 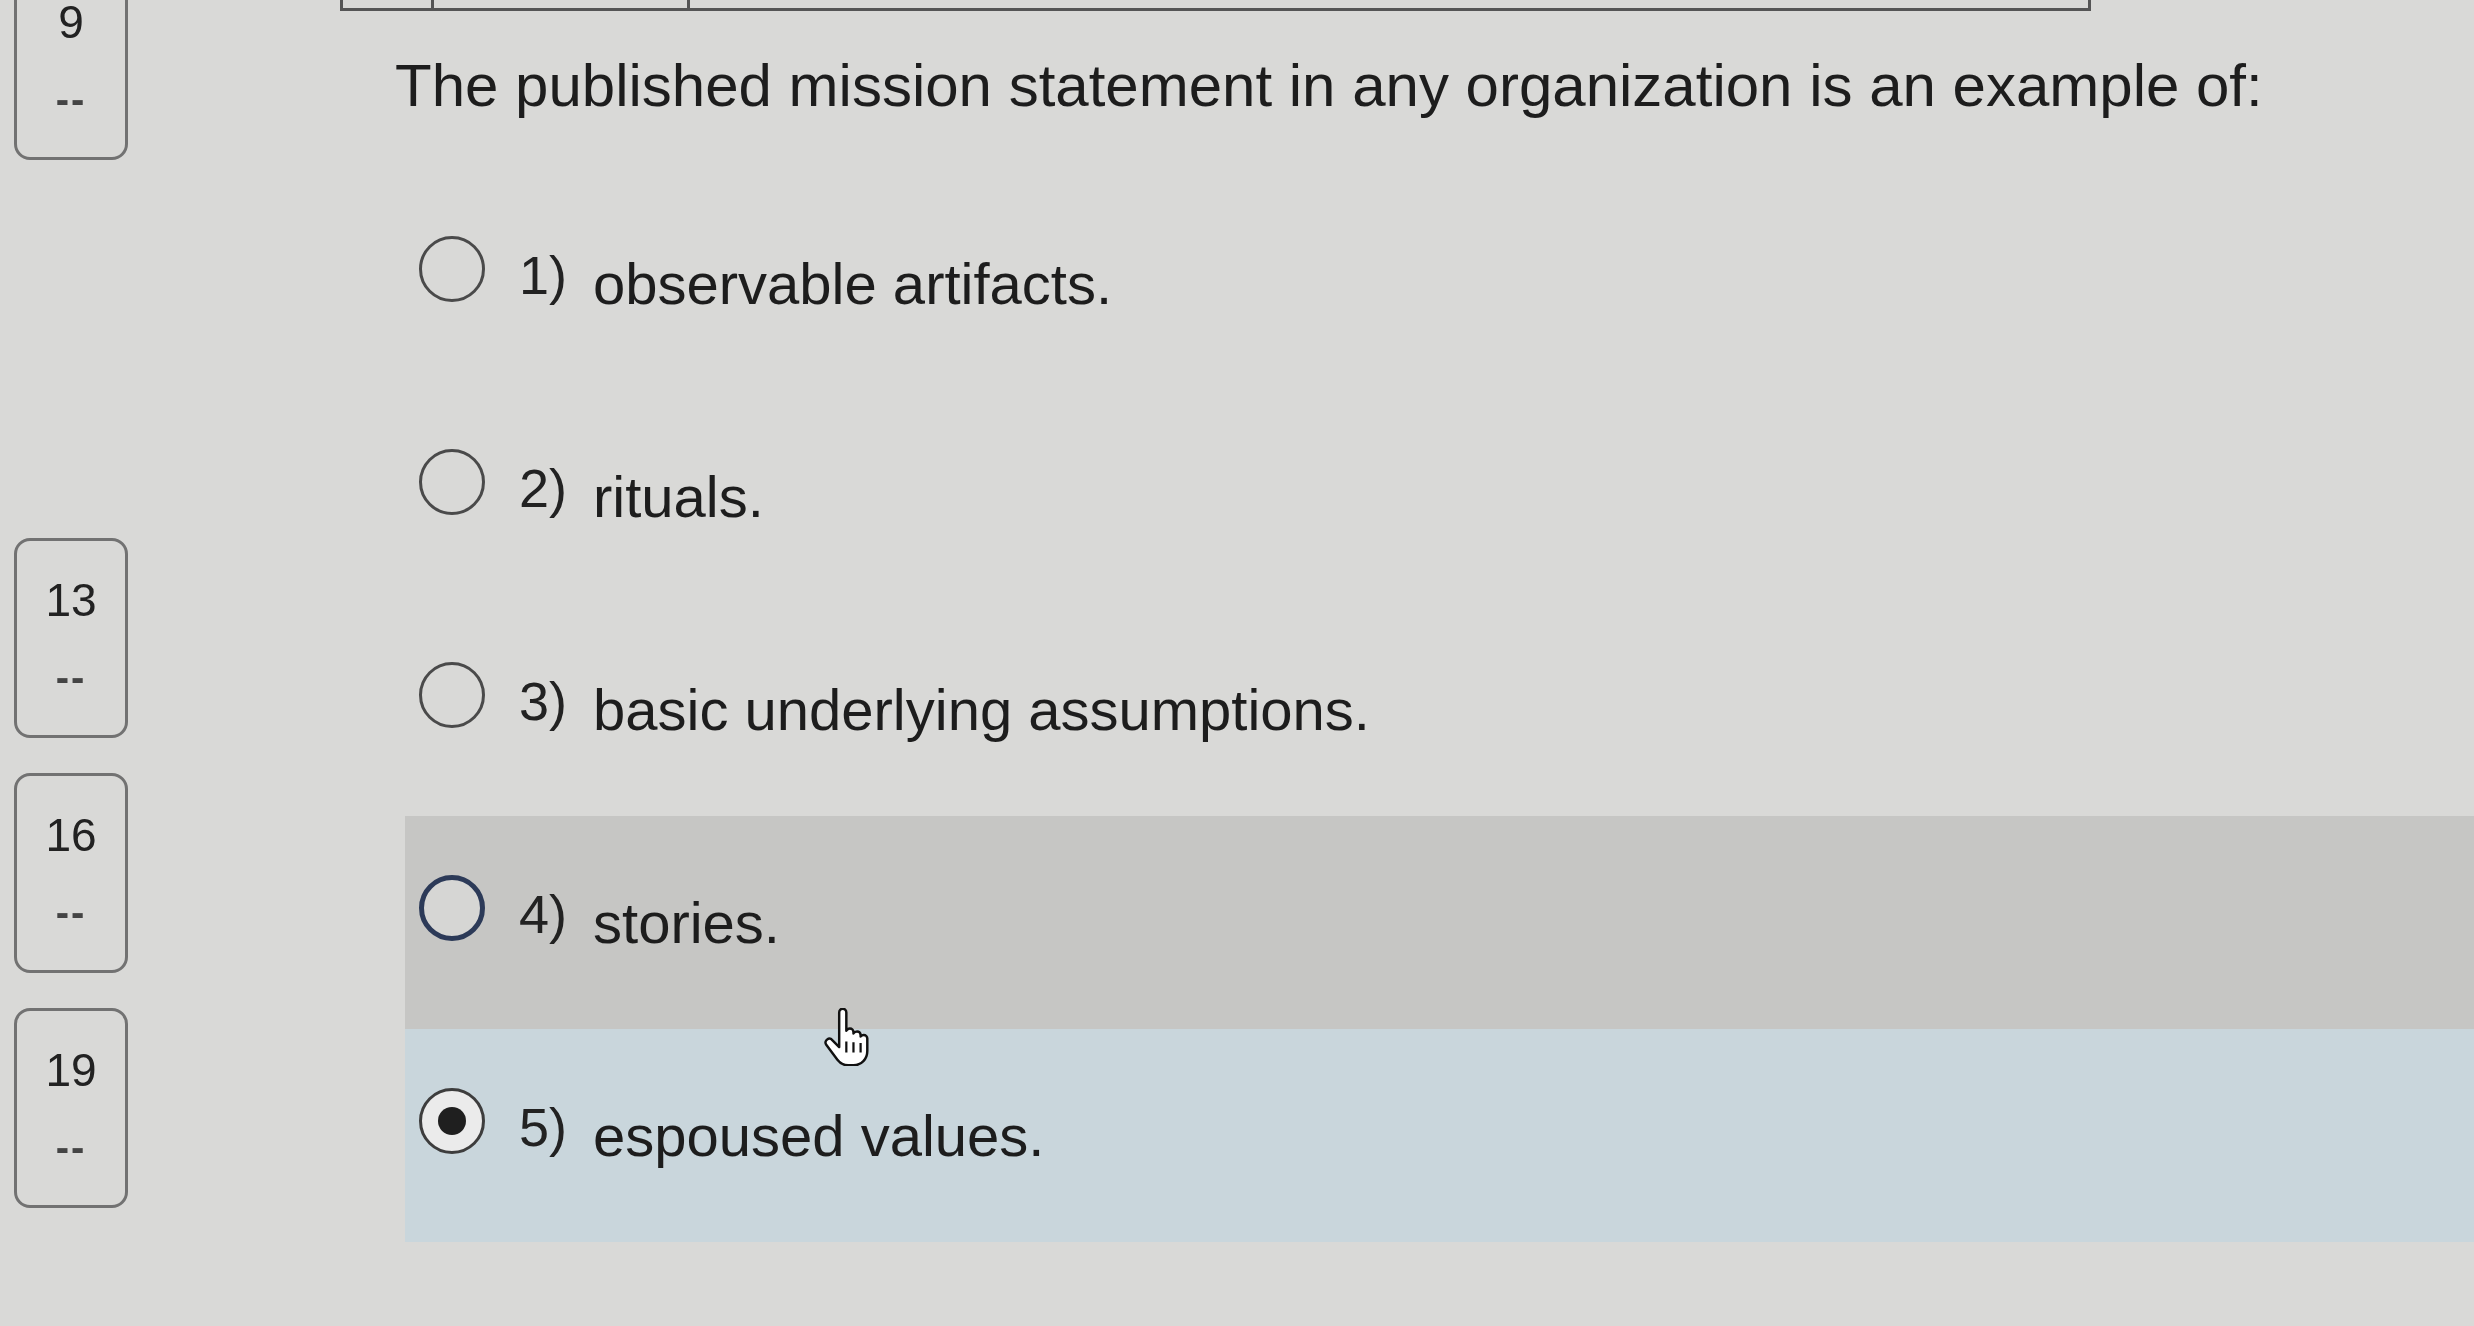 What do you see at coordinates (678, 496) in the screenshot?
I see `option-text: rituals.` at bounding box center [678, 496].